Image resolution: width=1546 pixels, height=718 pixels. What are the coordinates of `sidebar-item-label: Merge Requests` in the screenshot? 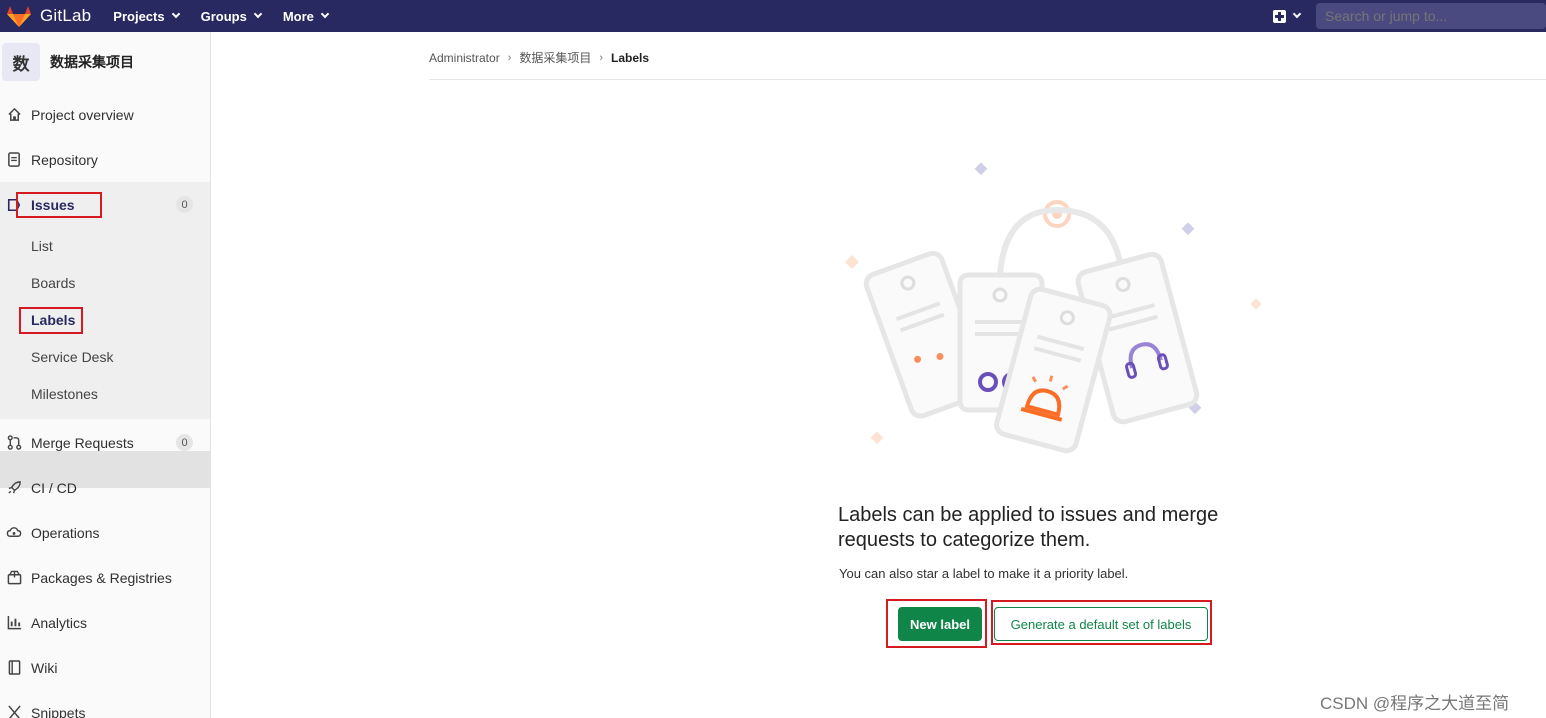 It's located at (82, 442).